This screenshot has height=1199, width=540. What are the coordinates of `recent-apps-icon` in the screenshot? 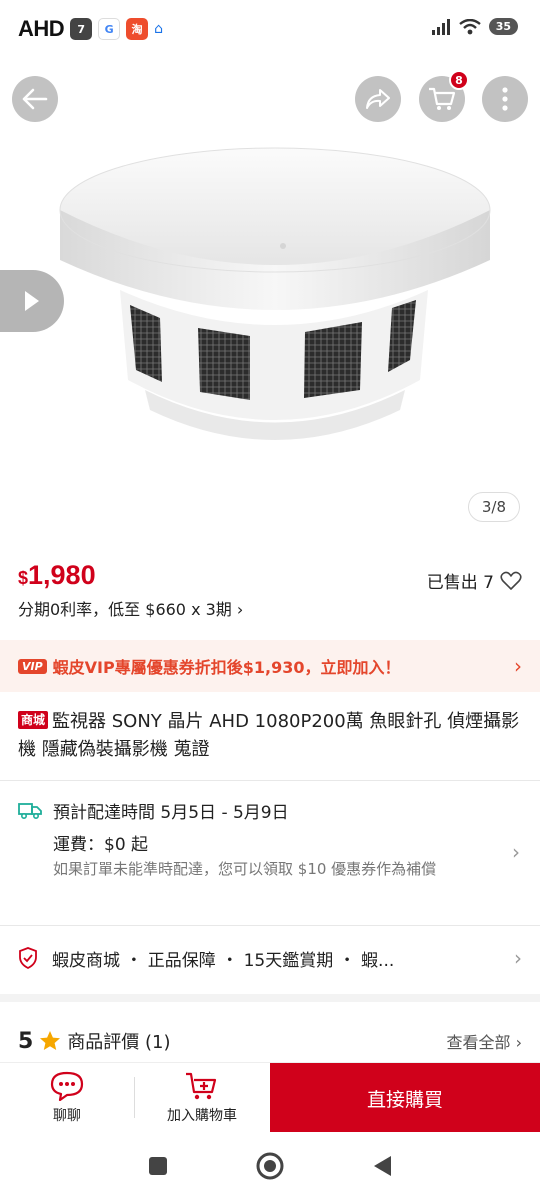 It's located at (158, 1166).